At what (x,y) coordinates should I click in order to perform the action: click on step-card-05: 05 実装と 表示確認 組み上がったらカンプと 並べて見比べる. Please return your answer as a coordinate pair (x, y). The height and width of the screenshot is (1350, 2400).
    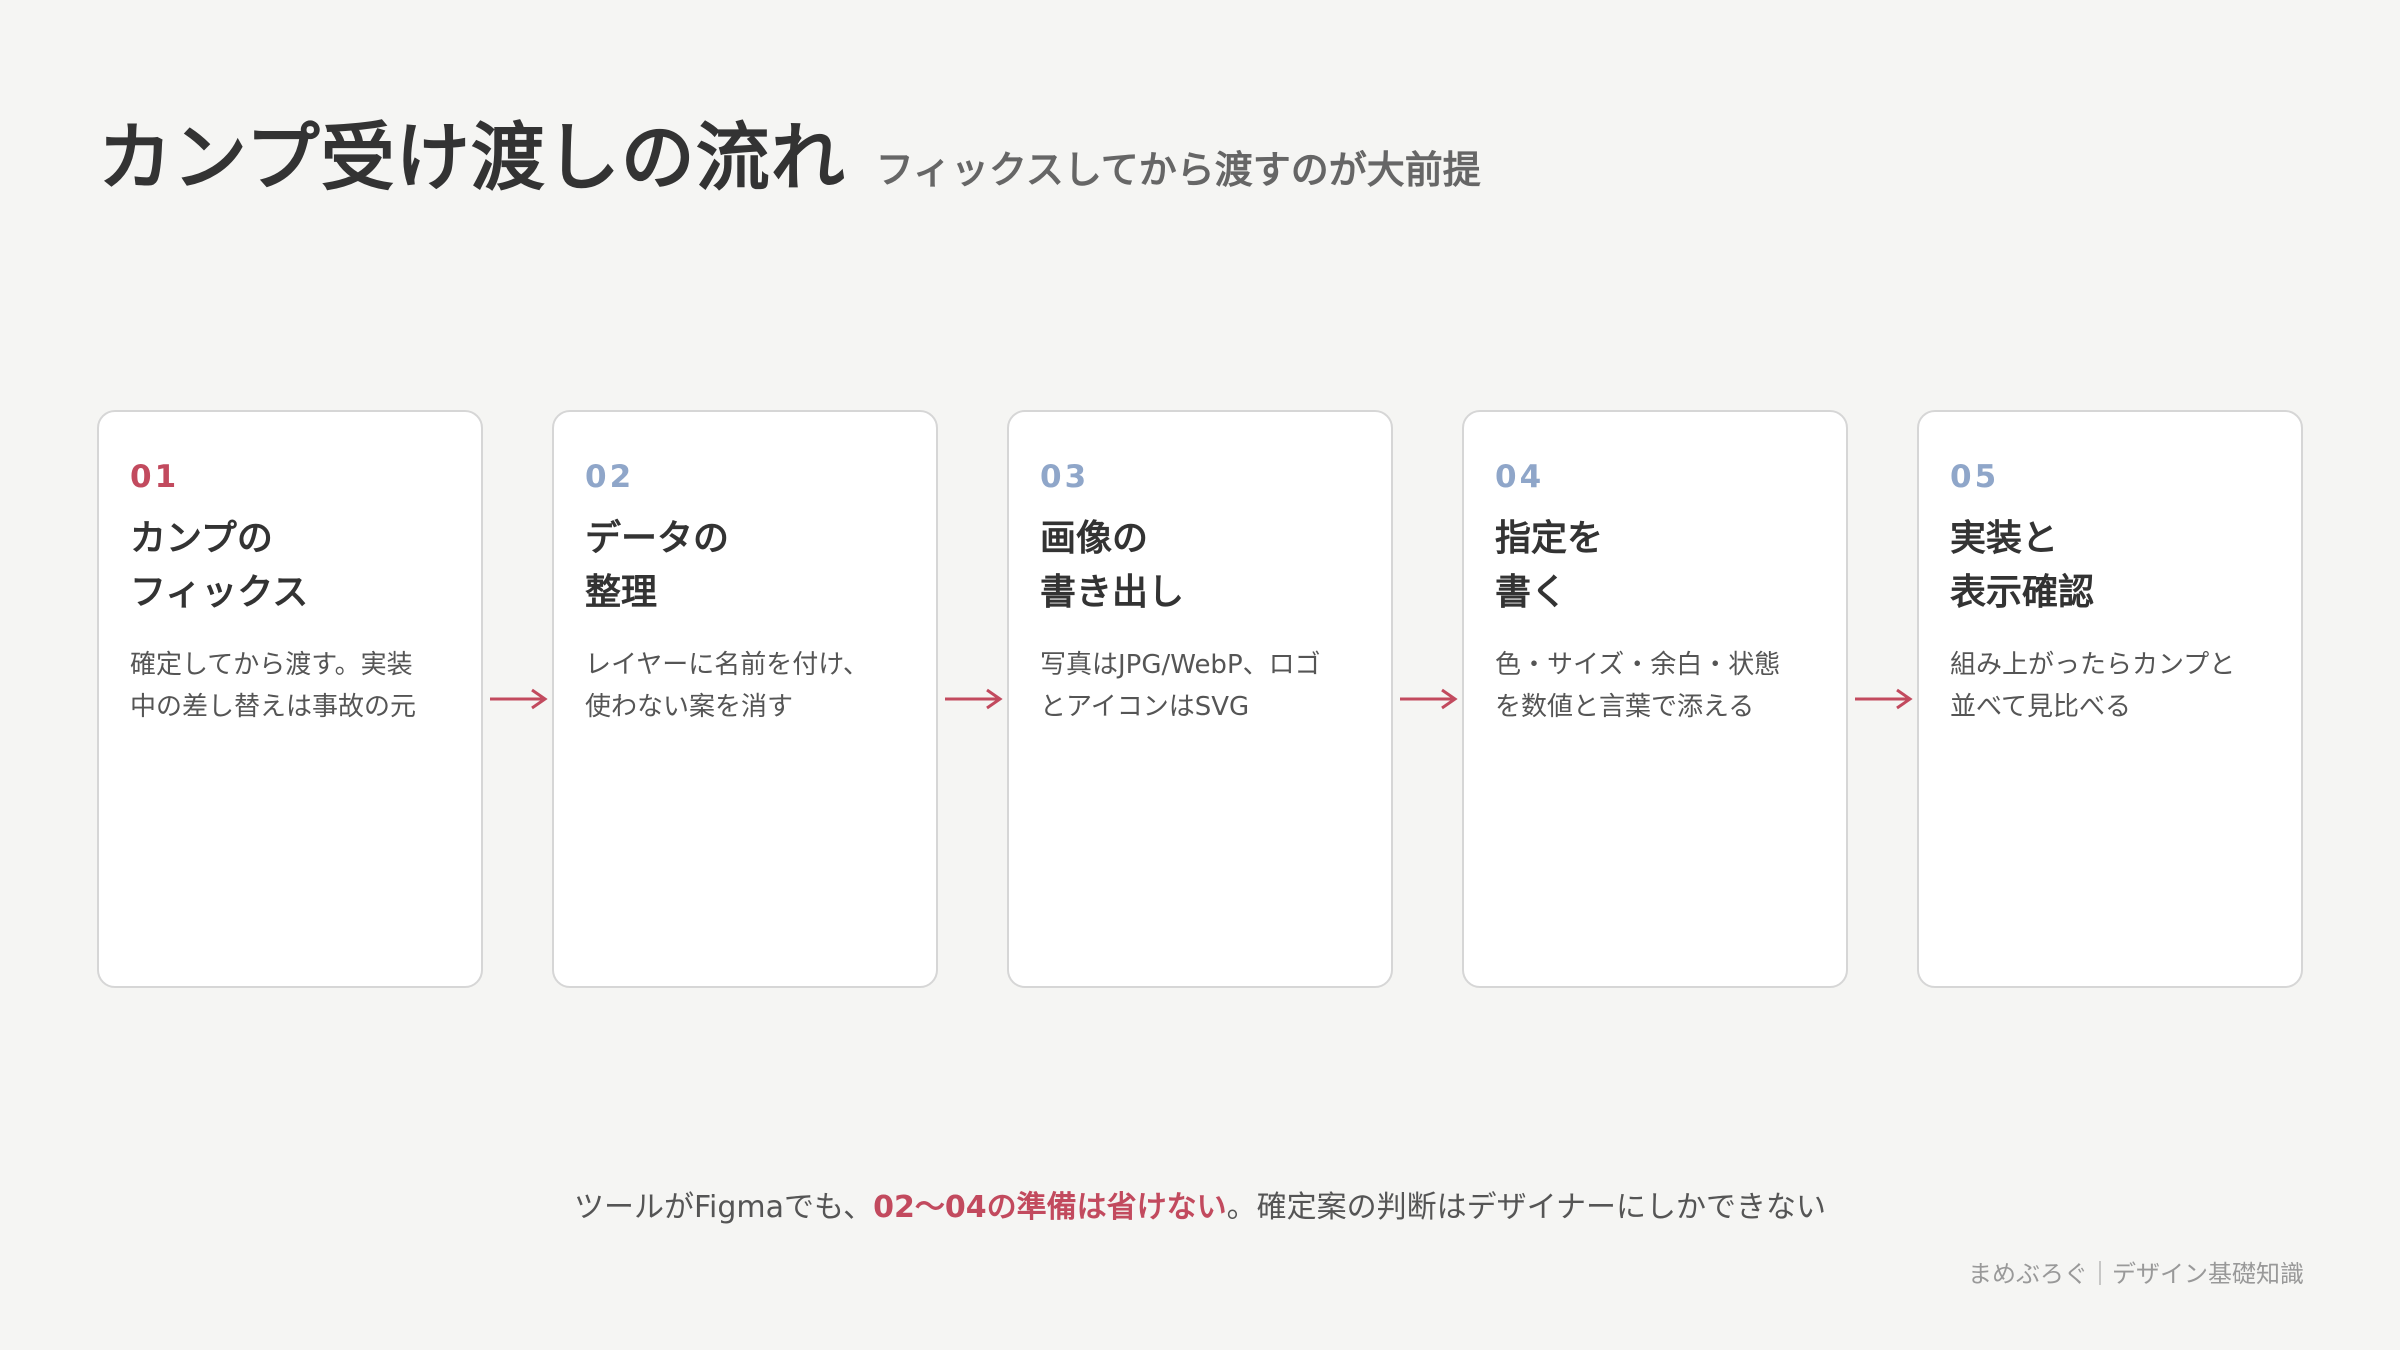
    Looking at the image, I should click on (2110, 699).